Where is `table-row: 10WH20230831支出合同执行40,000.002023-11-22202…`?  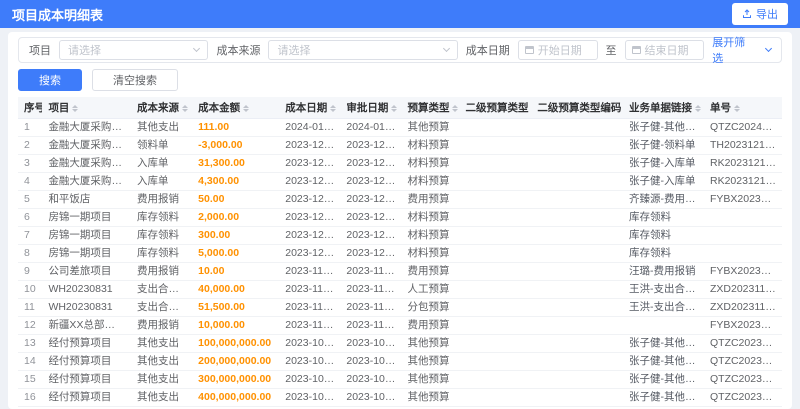 table-row: 10WH20230831支出合同执行40,000.002023-11-22202… is located at coordinates (400, 289).